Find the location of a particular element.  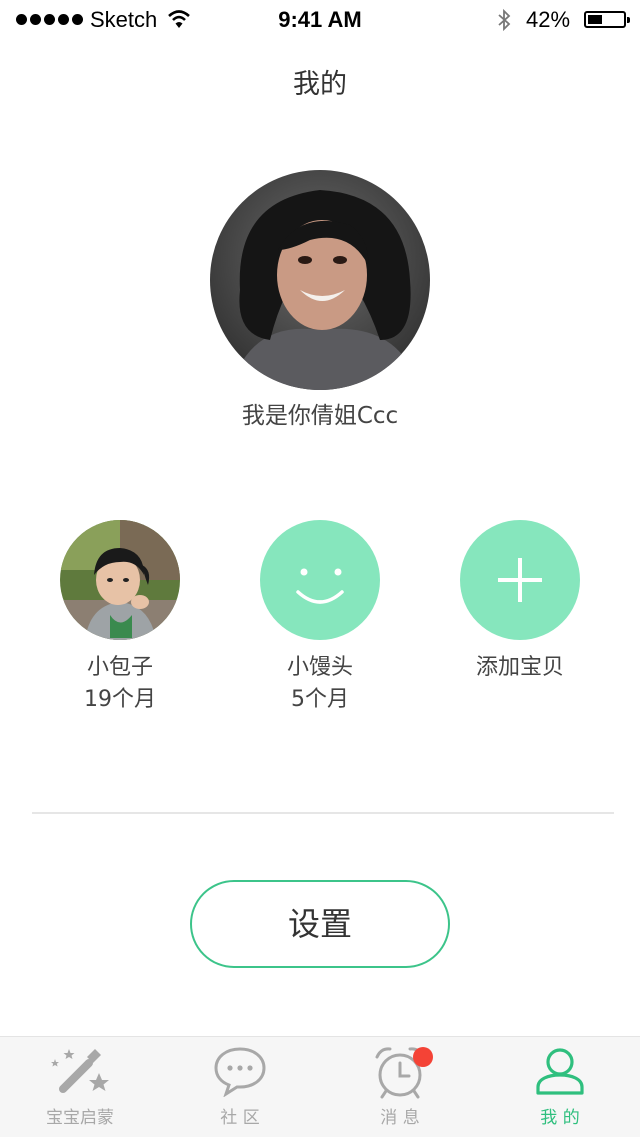

tab-label: 消 息 is located at coordinates (400, 1118).